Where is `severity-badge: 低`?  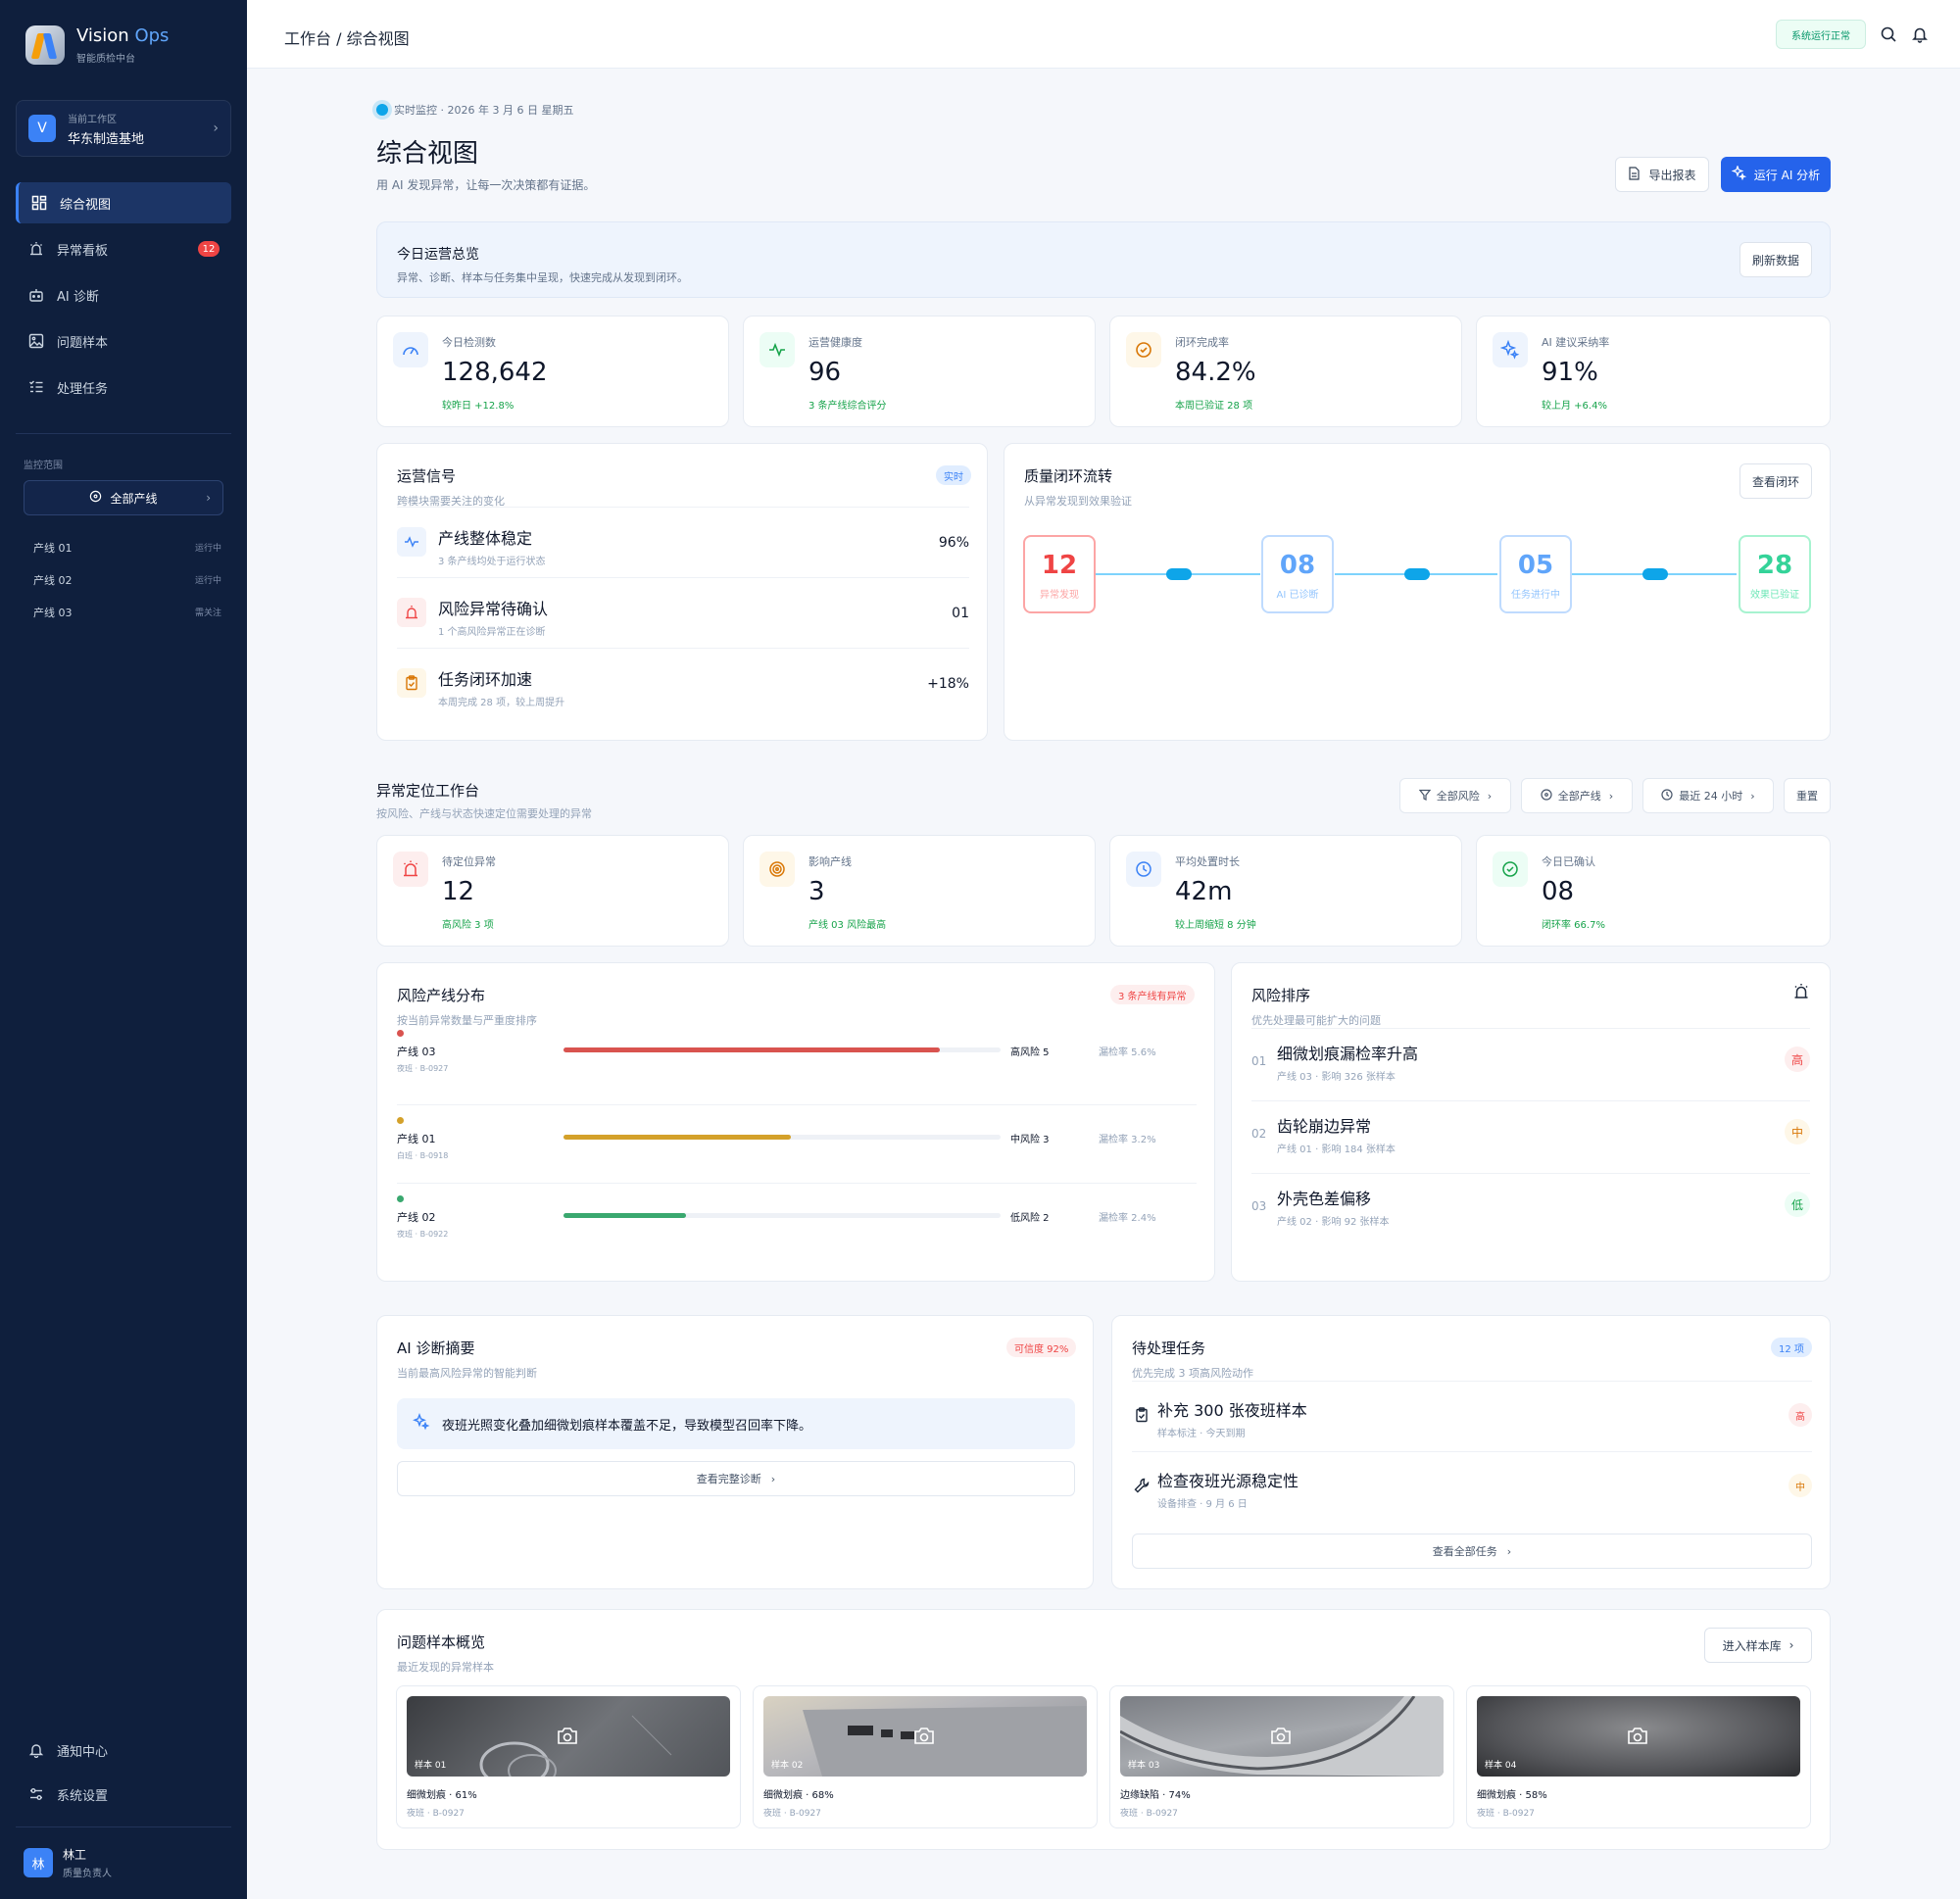 severity-badge: 低 is located at coordinates (1797, 1204).